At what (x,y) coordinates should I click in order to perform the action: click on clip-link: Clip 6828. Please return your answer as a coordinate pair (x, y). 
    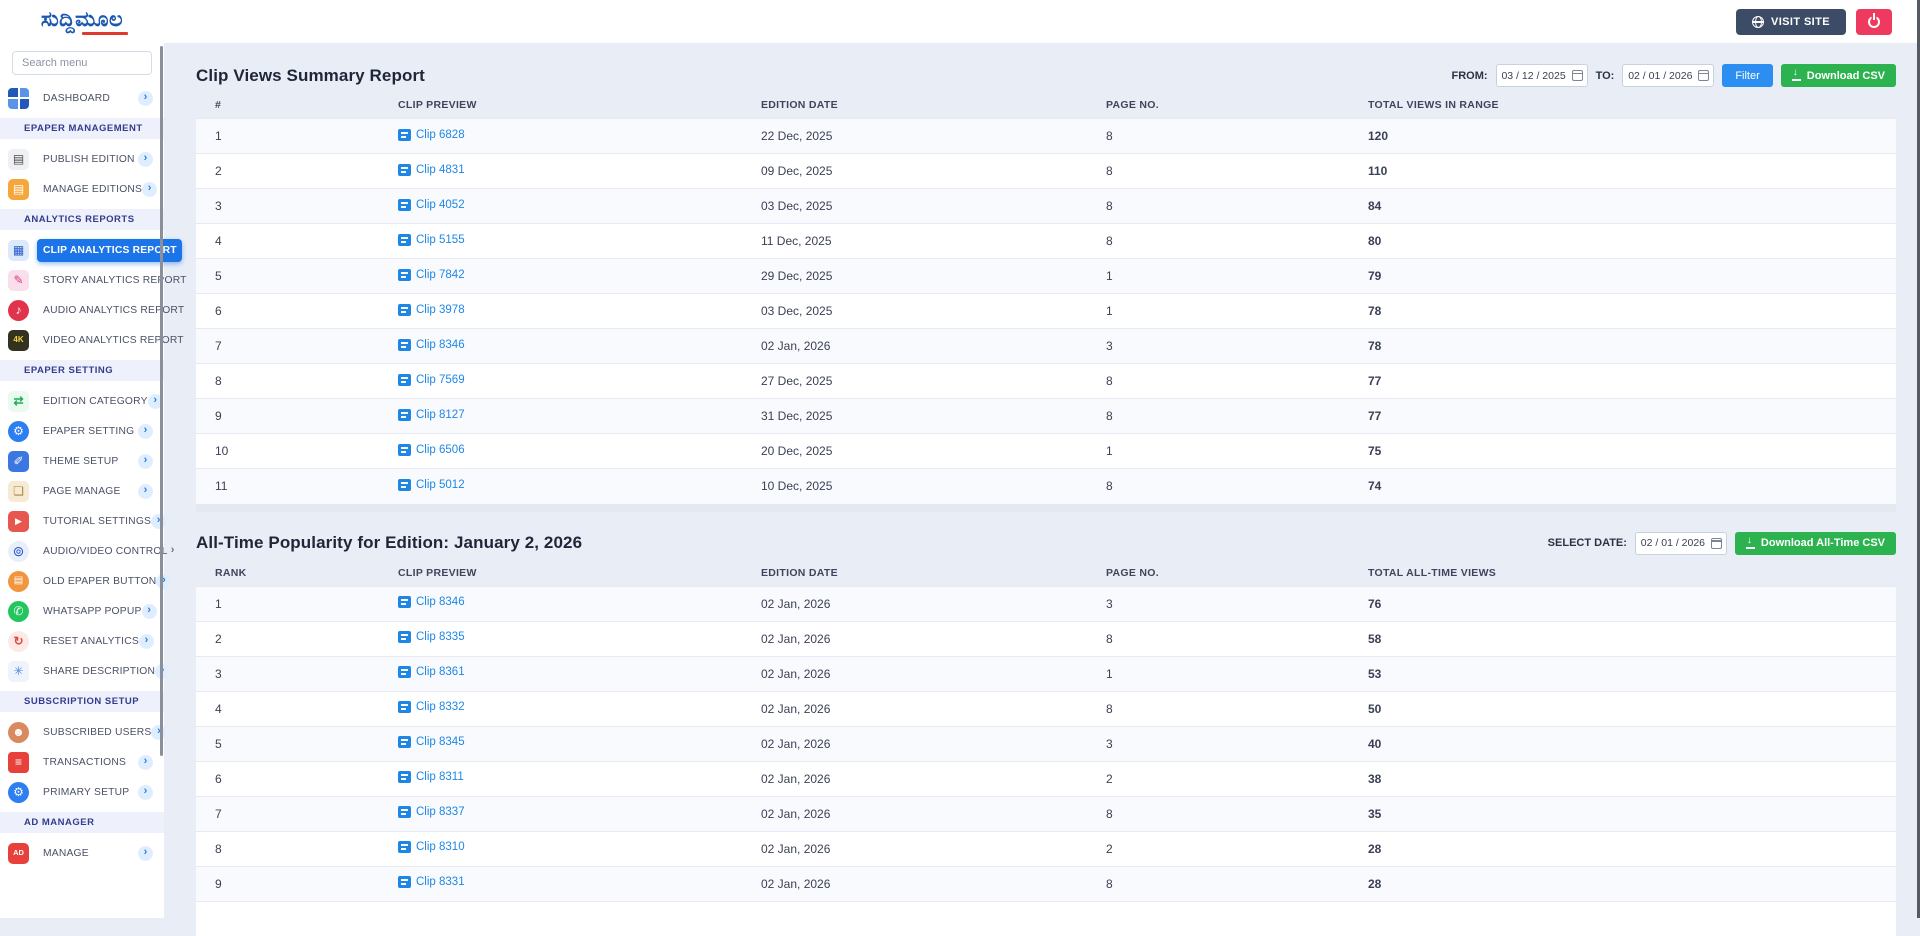
    Looking at the image, I should click on (431, 135).